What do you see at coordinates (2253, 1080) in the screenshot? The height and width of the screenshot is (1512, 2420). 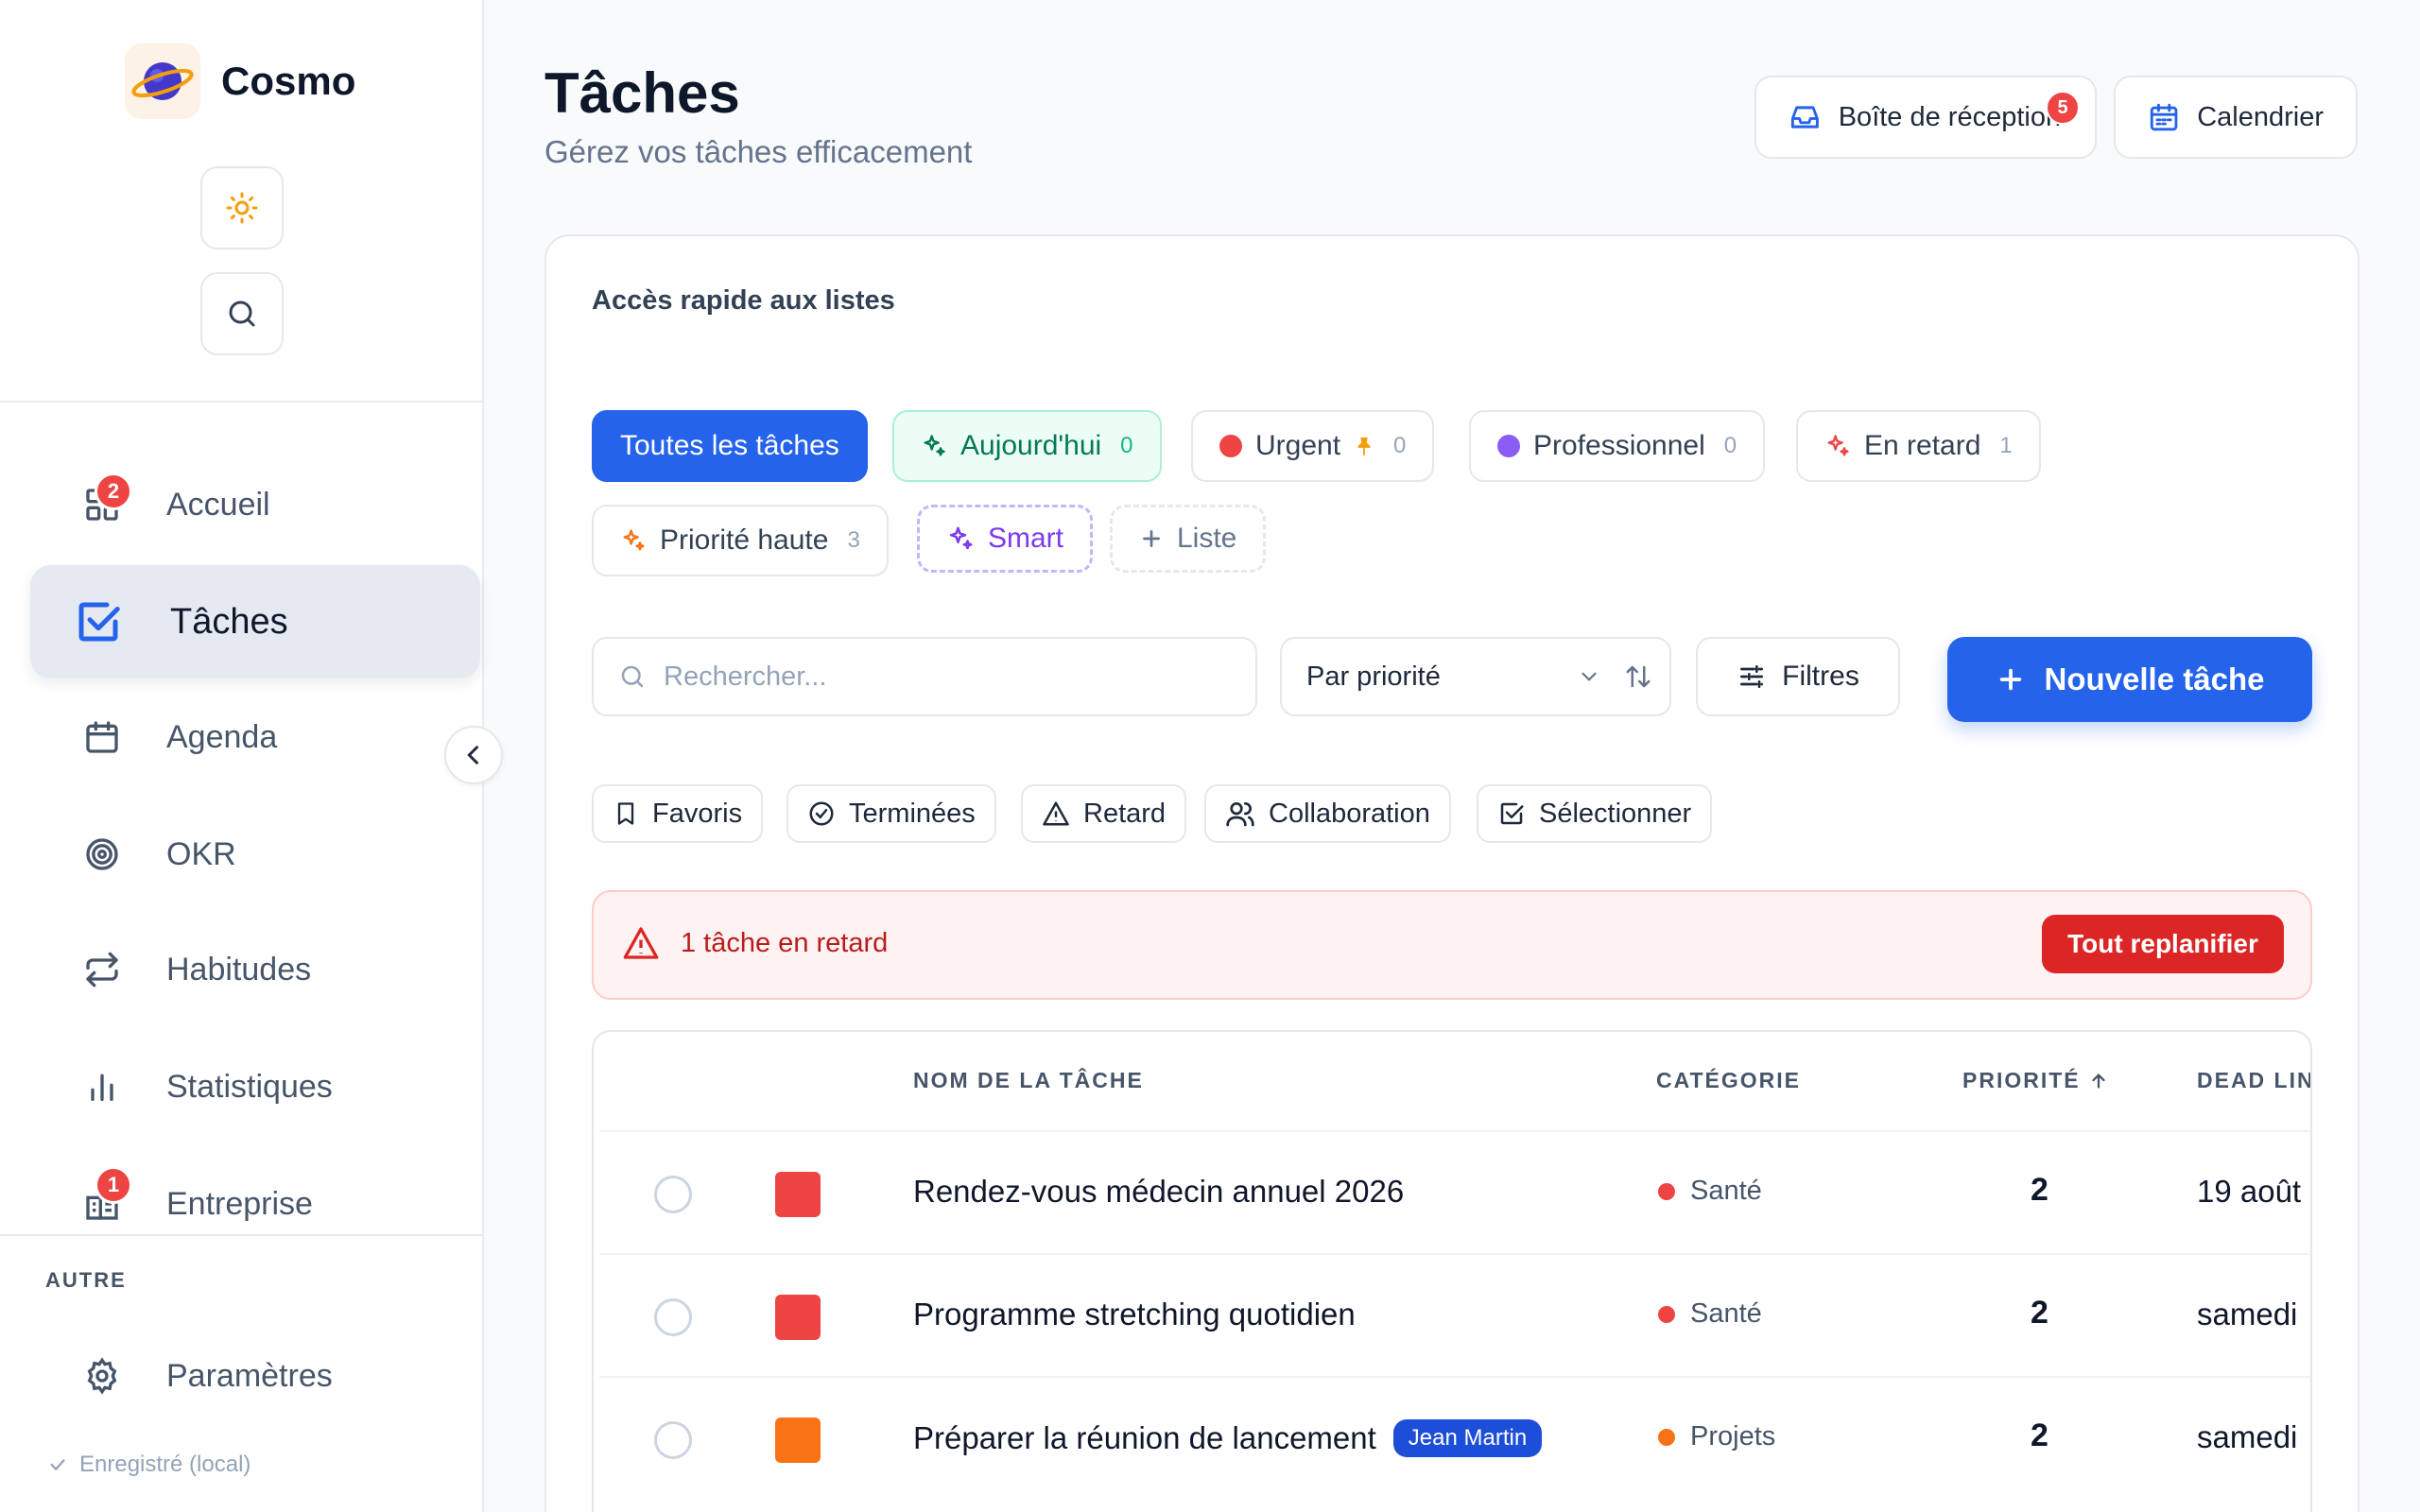 I see `column-header-deadline: DEAD LINE` at bounding box center [2253, 1080].